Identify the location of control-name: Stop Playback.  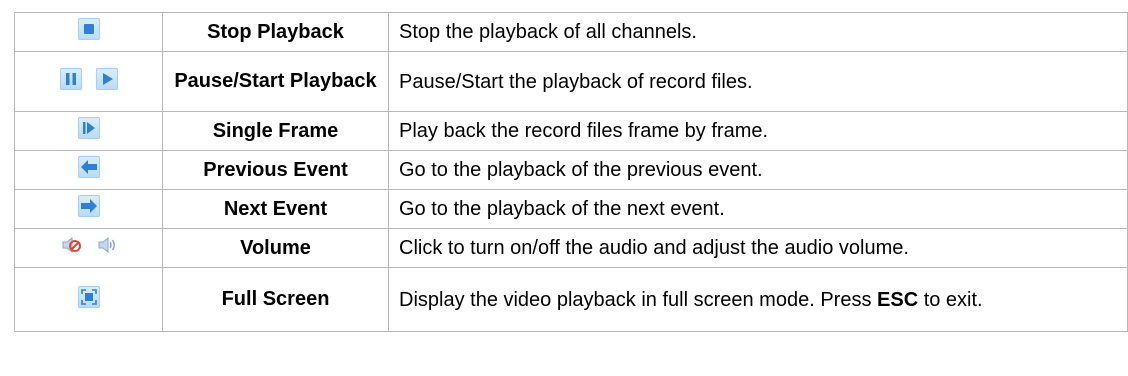
(275, 32).